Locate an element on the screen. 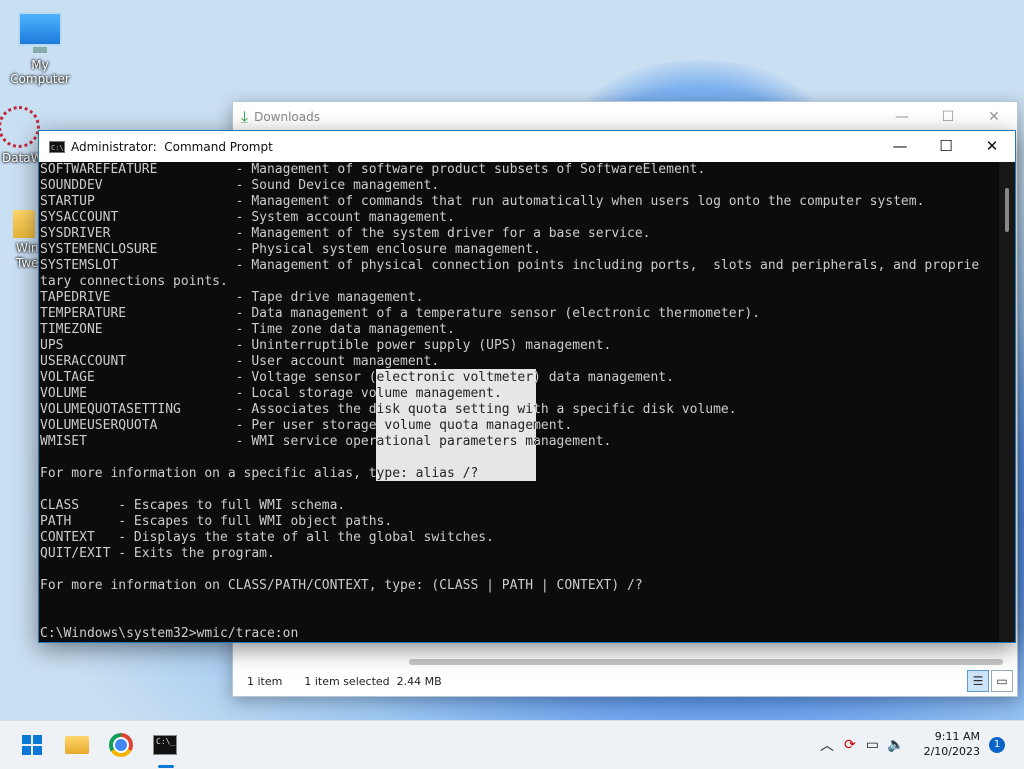  downloads-title: Downloads is located at coordinates (287, 117).